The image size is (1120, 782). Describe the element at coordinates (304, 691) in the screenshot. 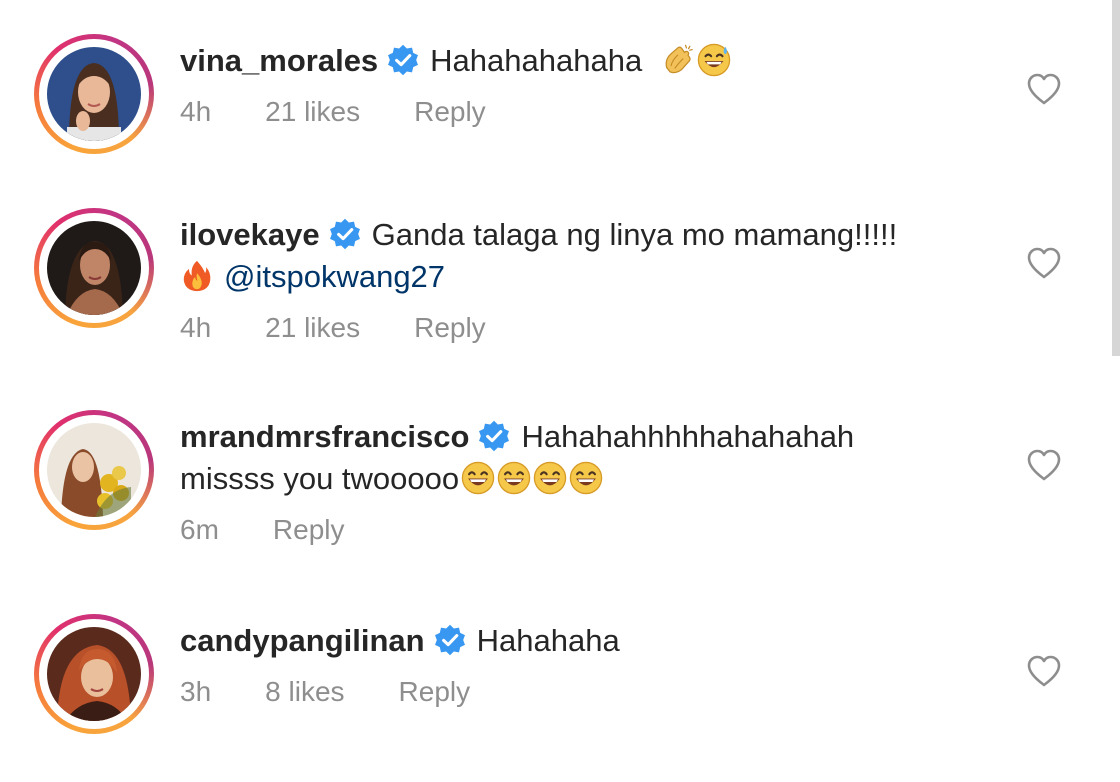

I see `likes-count: 8 likes` at that location.